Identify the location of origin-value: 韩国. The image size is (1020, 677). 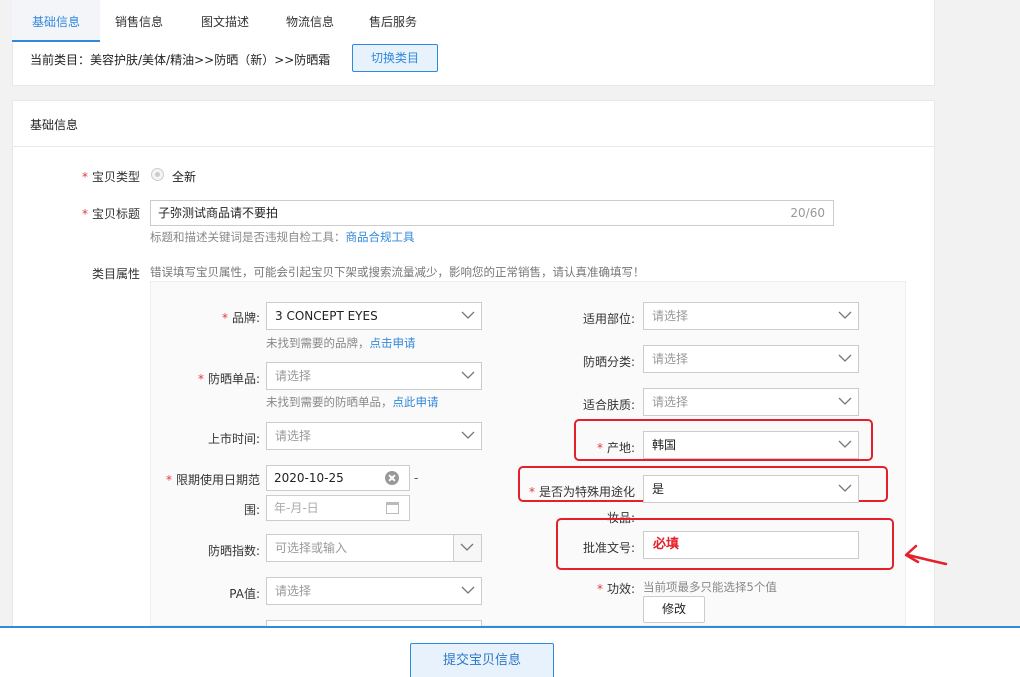
(664, 445).